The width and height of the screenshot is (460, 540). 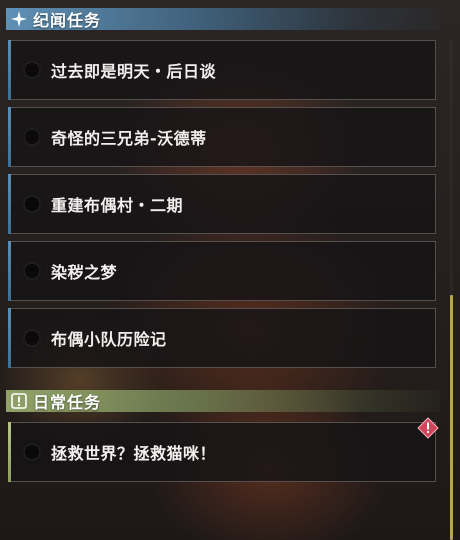 What do you see at coordinates (19, 19) in the screenshot?
I see `sparkle-icon` at bounding box center [19, 19].